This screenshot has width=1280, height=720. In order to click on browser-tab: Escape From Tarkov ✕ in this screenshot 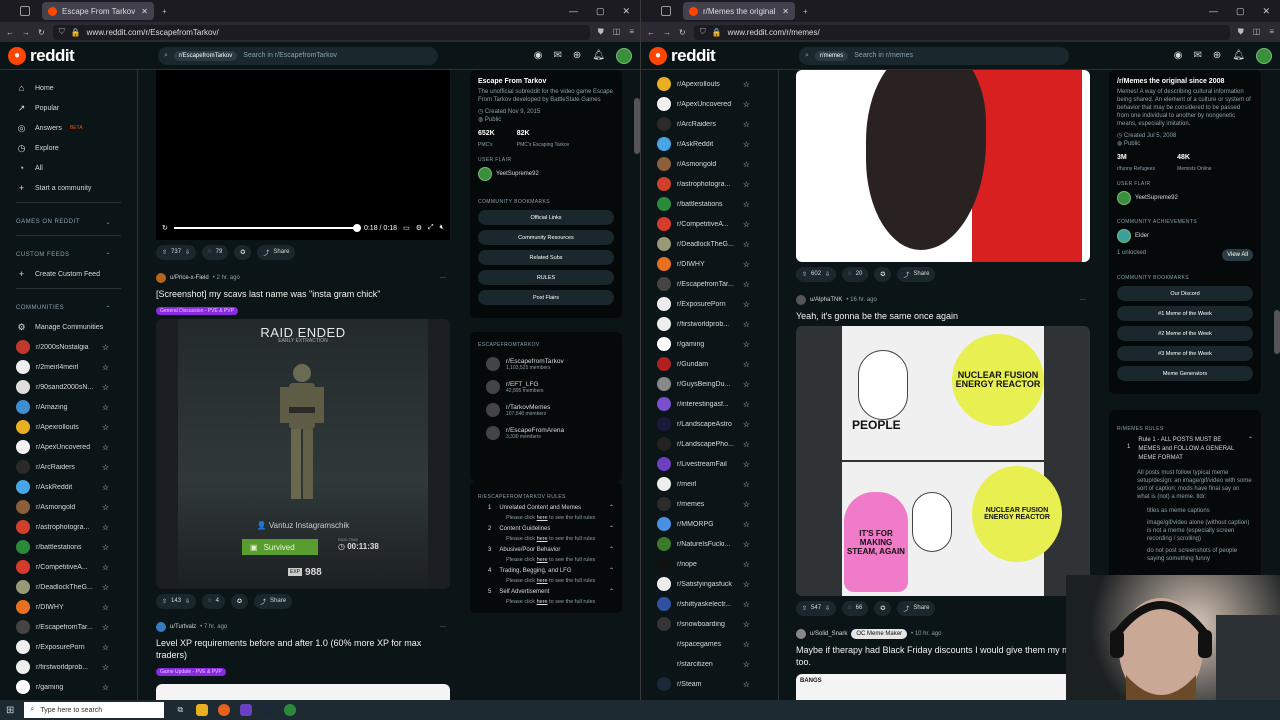, I will do `click(98, 11)`.